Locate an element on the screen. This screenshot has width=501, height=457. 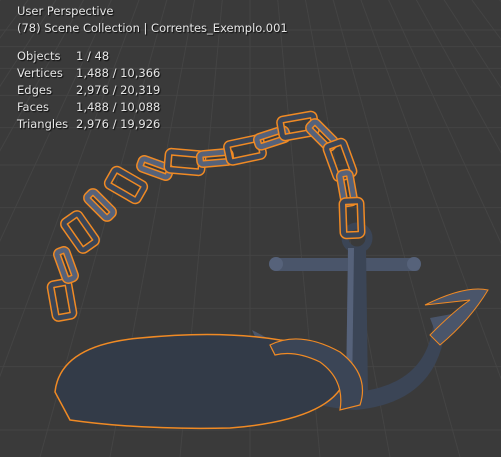
stat-faces-value: 1,488 / 10,088 is located at coordinates (118, 107).